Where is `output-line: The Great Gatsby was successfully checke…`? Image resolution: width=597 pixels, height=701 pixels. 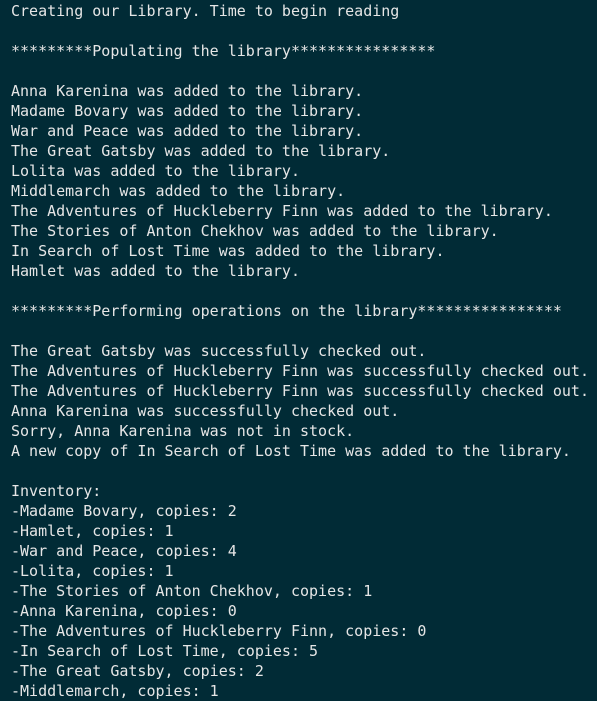
output-line: The Great Gatsby was successfully checke… is located at coordinates (219, 351).